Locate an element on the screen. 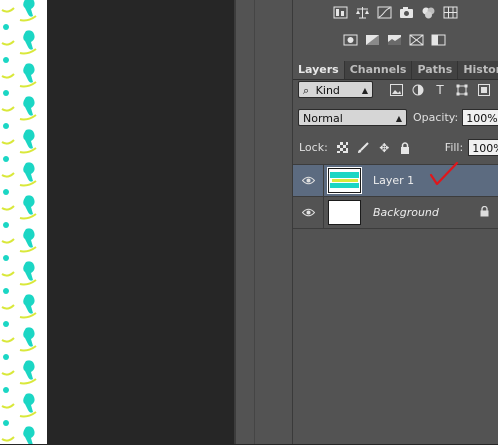 The height and width of the screenshot is (445, 498). lock-all-icon is located at coordinates (405, 147).